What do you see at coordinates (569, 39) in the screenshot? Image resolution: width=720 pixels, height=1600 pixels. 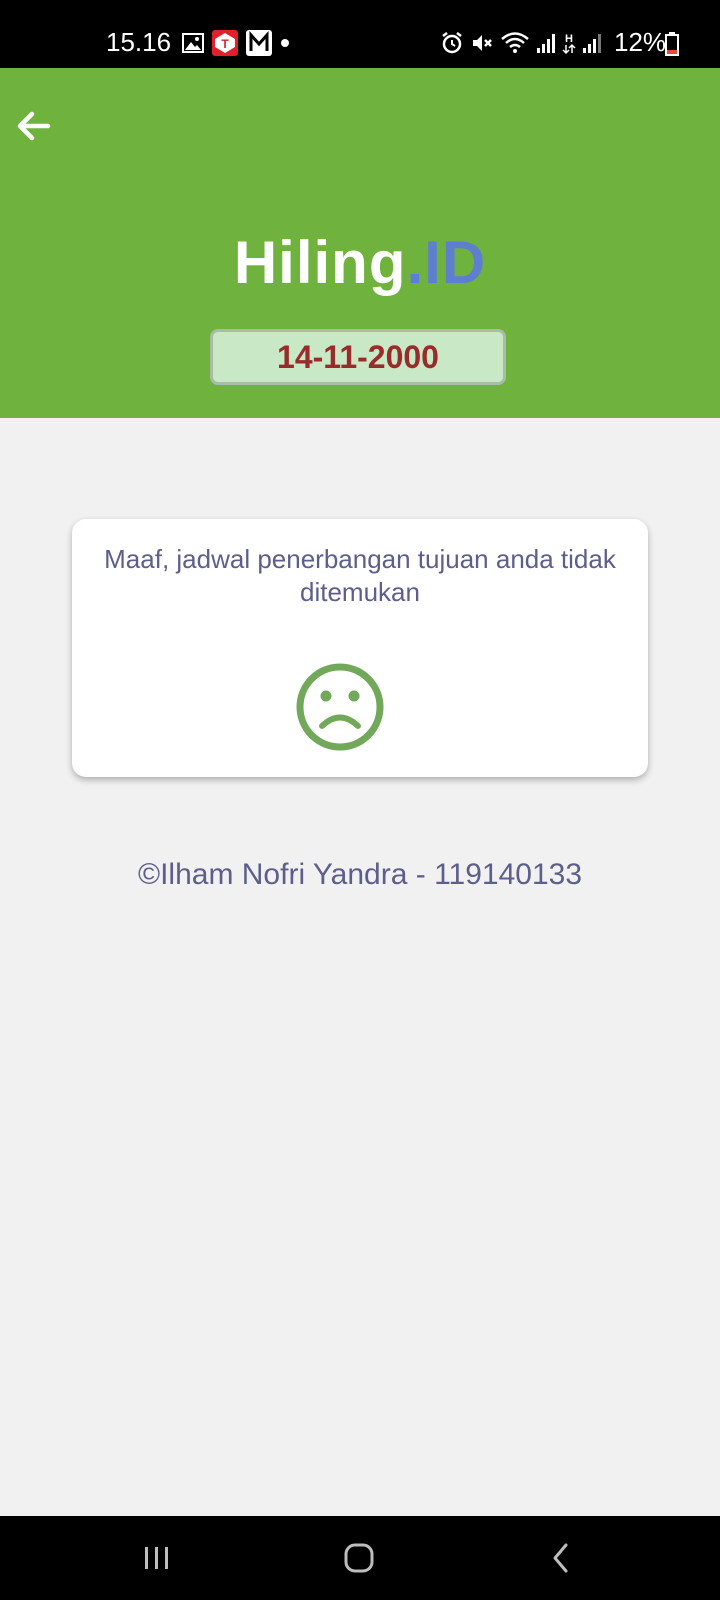 I see `svg-text: H` at bounding box center [569, 39].